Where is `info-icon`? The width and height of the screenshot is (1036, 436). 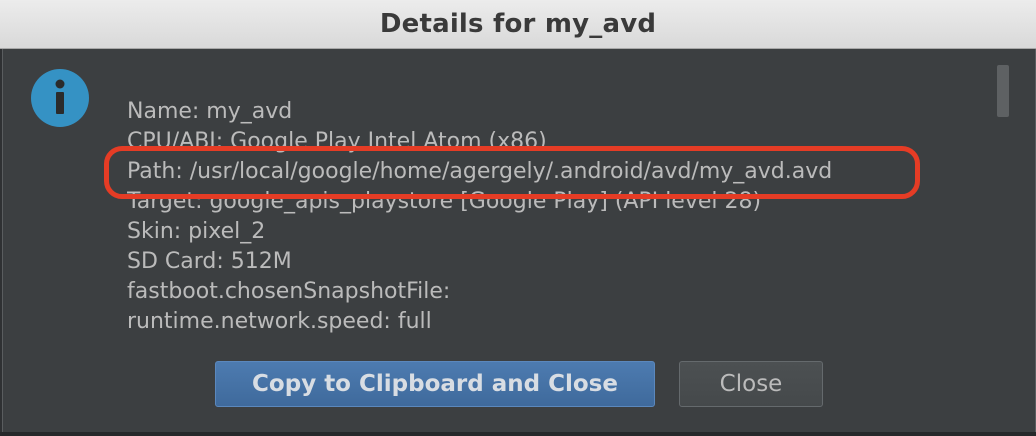 info-icon is located at coordinates (60, 98).